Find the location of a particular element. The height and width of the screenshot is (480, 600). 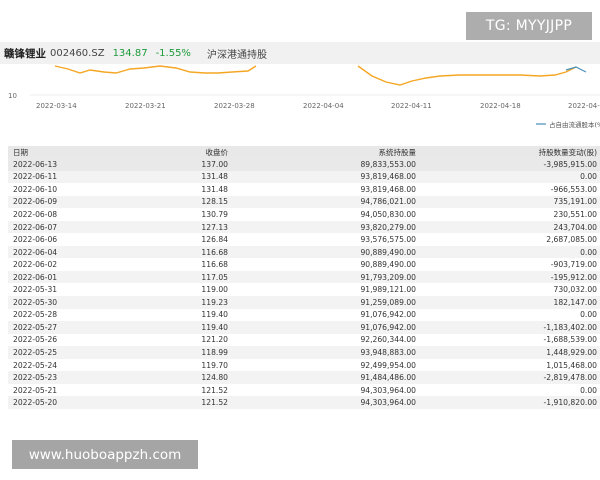

cell-close: 119.23 is located at coordinates (214, 302).